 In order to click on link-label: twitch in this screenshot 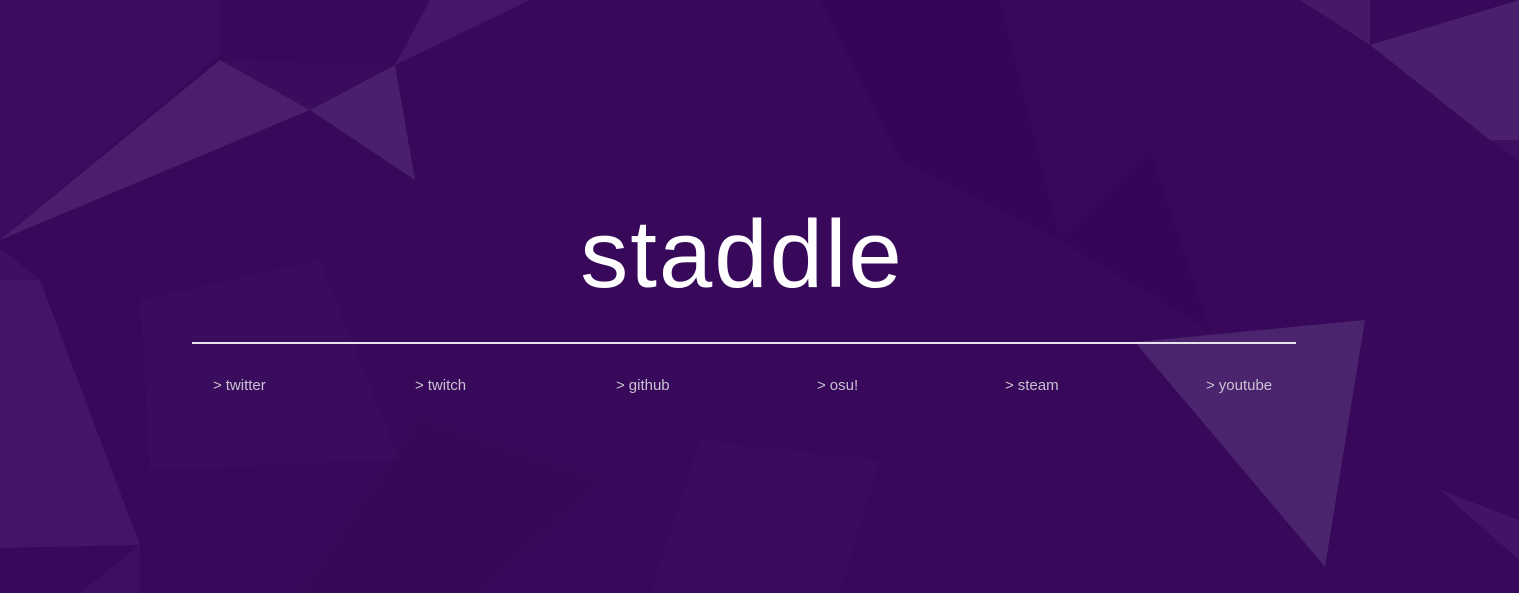, I will do `click(447, 385)`.